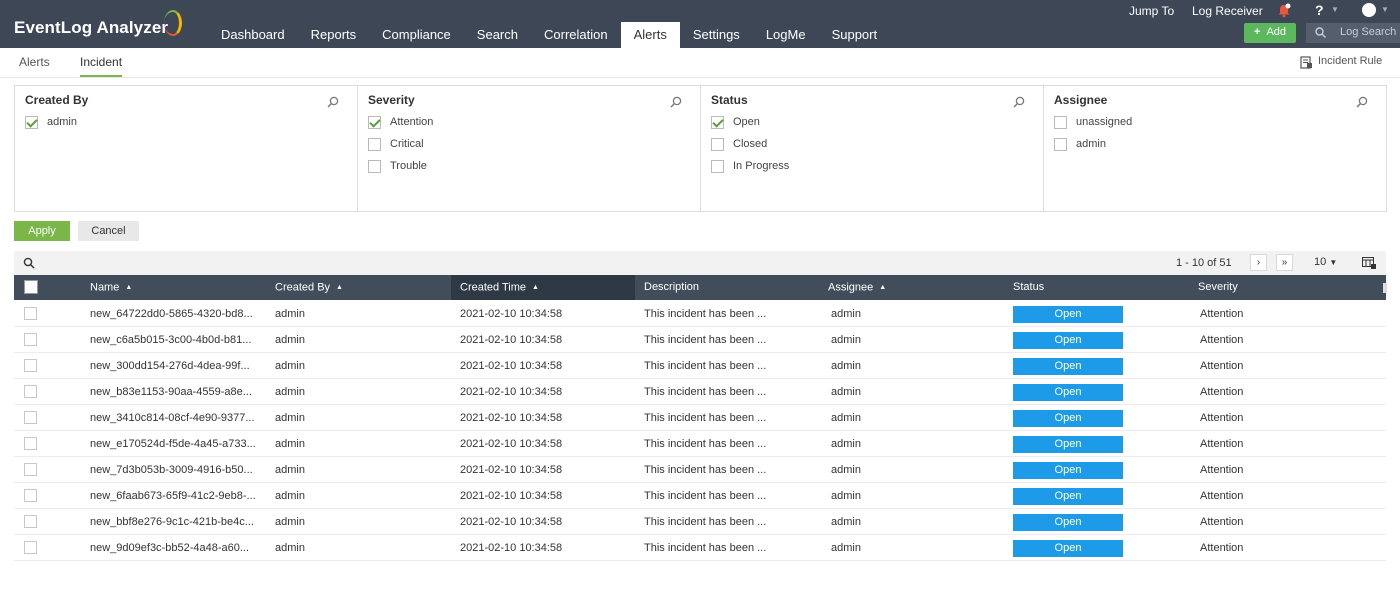 The height and width of the screenshot is (611, 1400). What do you see at coordinates (309, 287) in the screenshot?
I see `column-header-created-by: Created By ▲` at bounding box center [309, 287].